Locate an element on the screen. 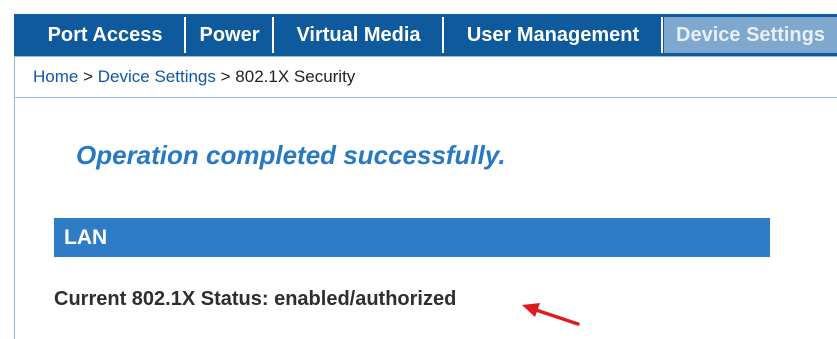 The height and width of the screenshot is (339, 837). tab-power: Power is located at coordinates (230, 35).